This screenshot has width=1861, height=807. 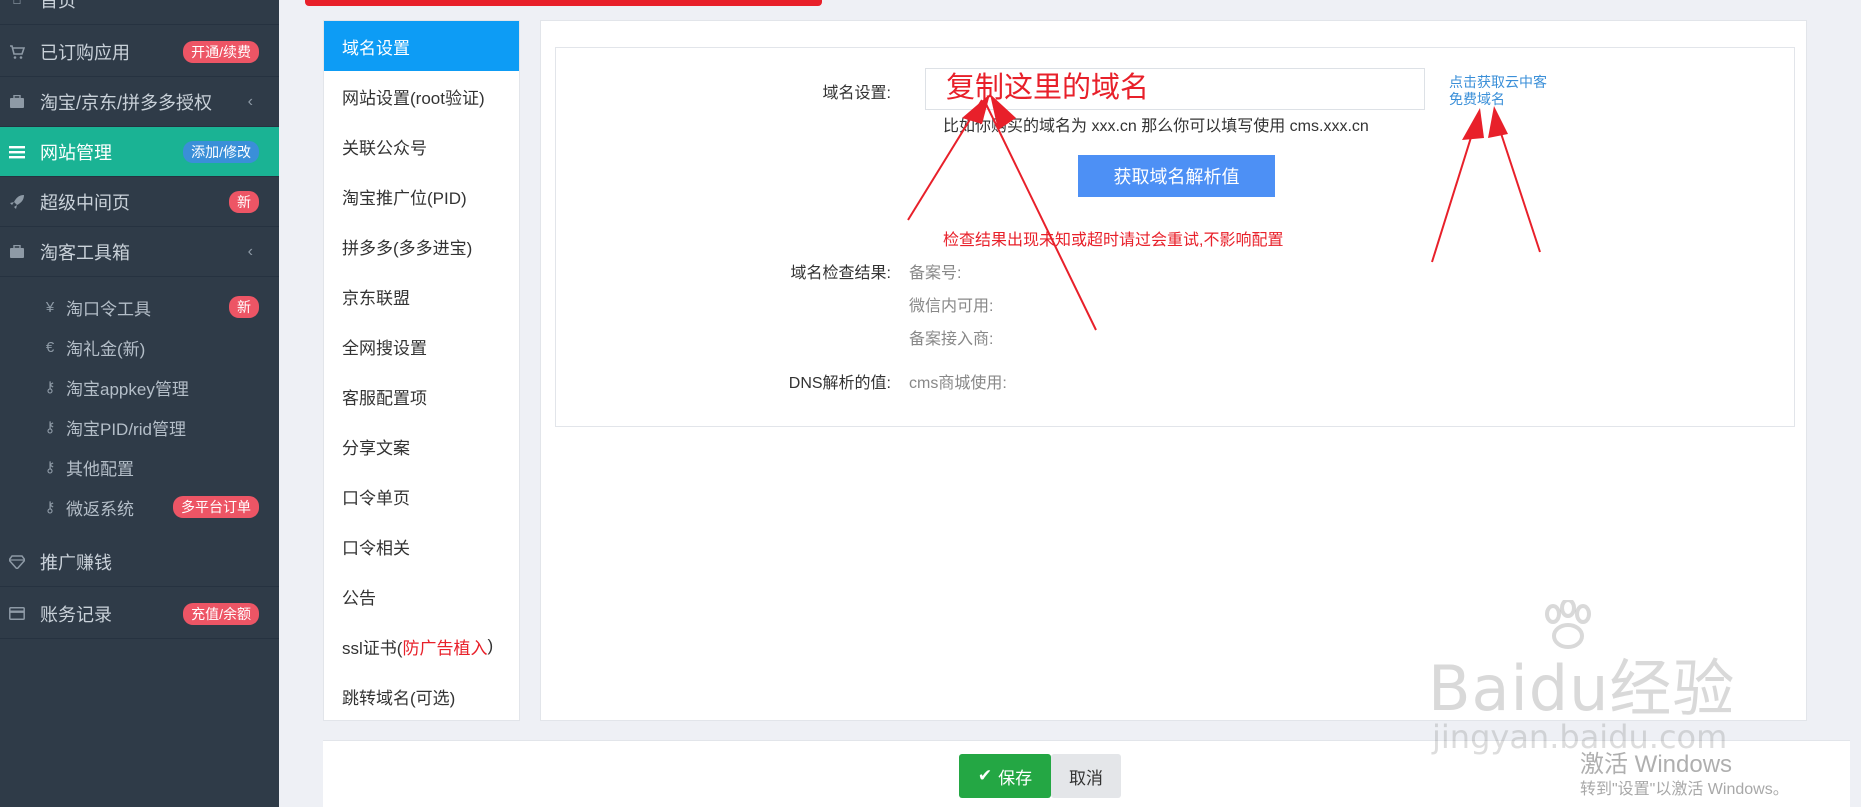 What do you see at coordinates (1015, 778) in the screenshot?
I see `save-label: 保存` at bounding box center [1015, 778].